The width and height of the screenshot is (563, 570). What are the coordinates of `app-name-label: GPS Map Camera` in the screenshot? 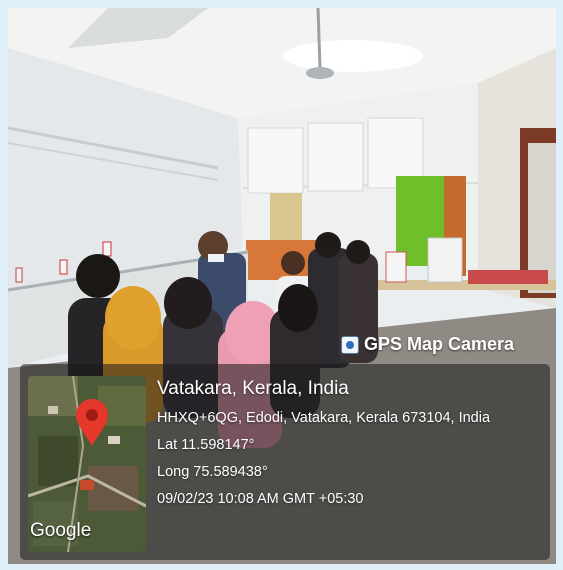 It's located at (439, 344).